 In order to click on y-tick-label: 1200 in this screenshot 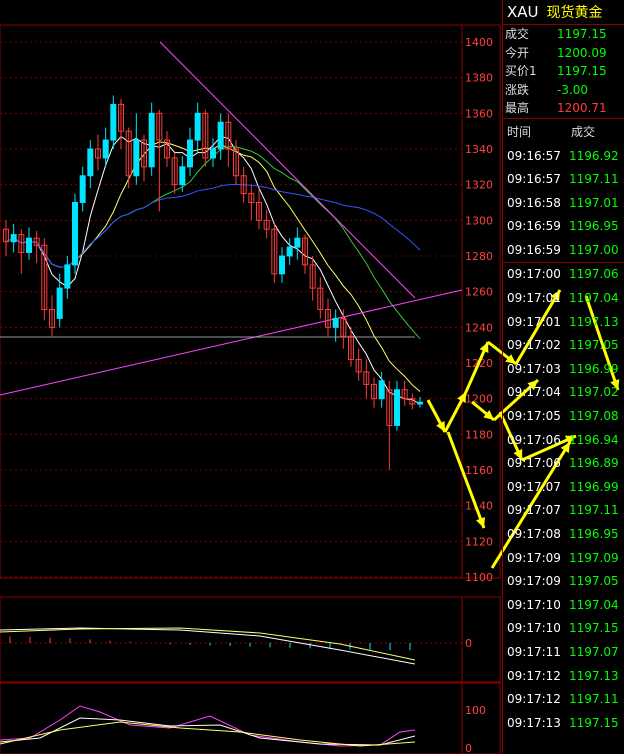, I will do `click(479, 399)`.